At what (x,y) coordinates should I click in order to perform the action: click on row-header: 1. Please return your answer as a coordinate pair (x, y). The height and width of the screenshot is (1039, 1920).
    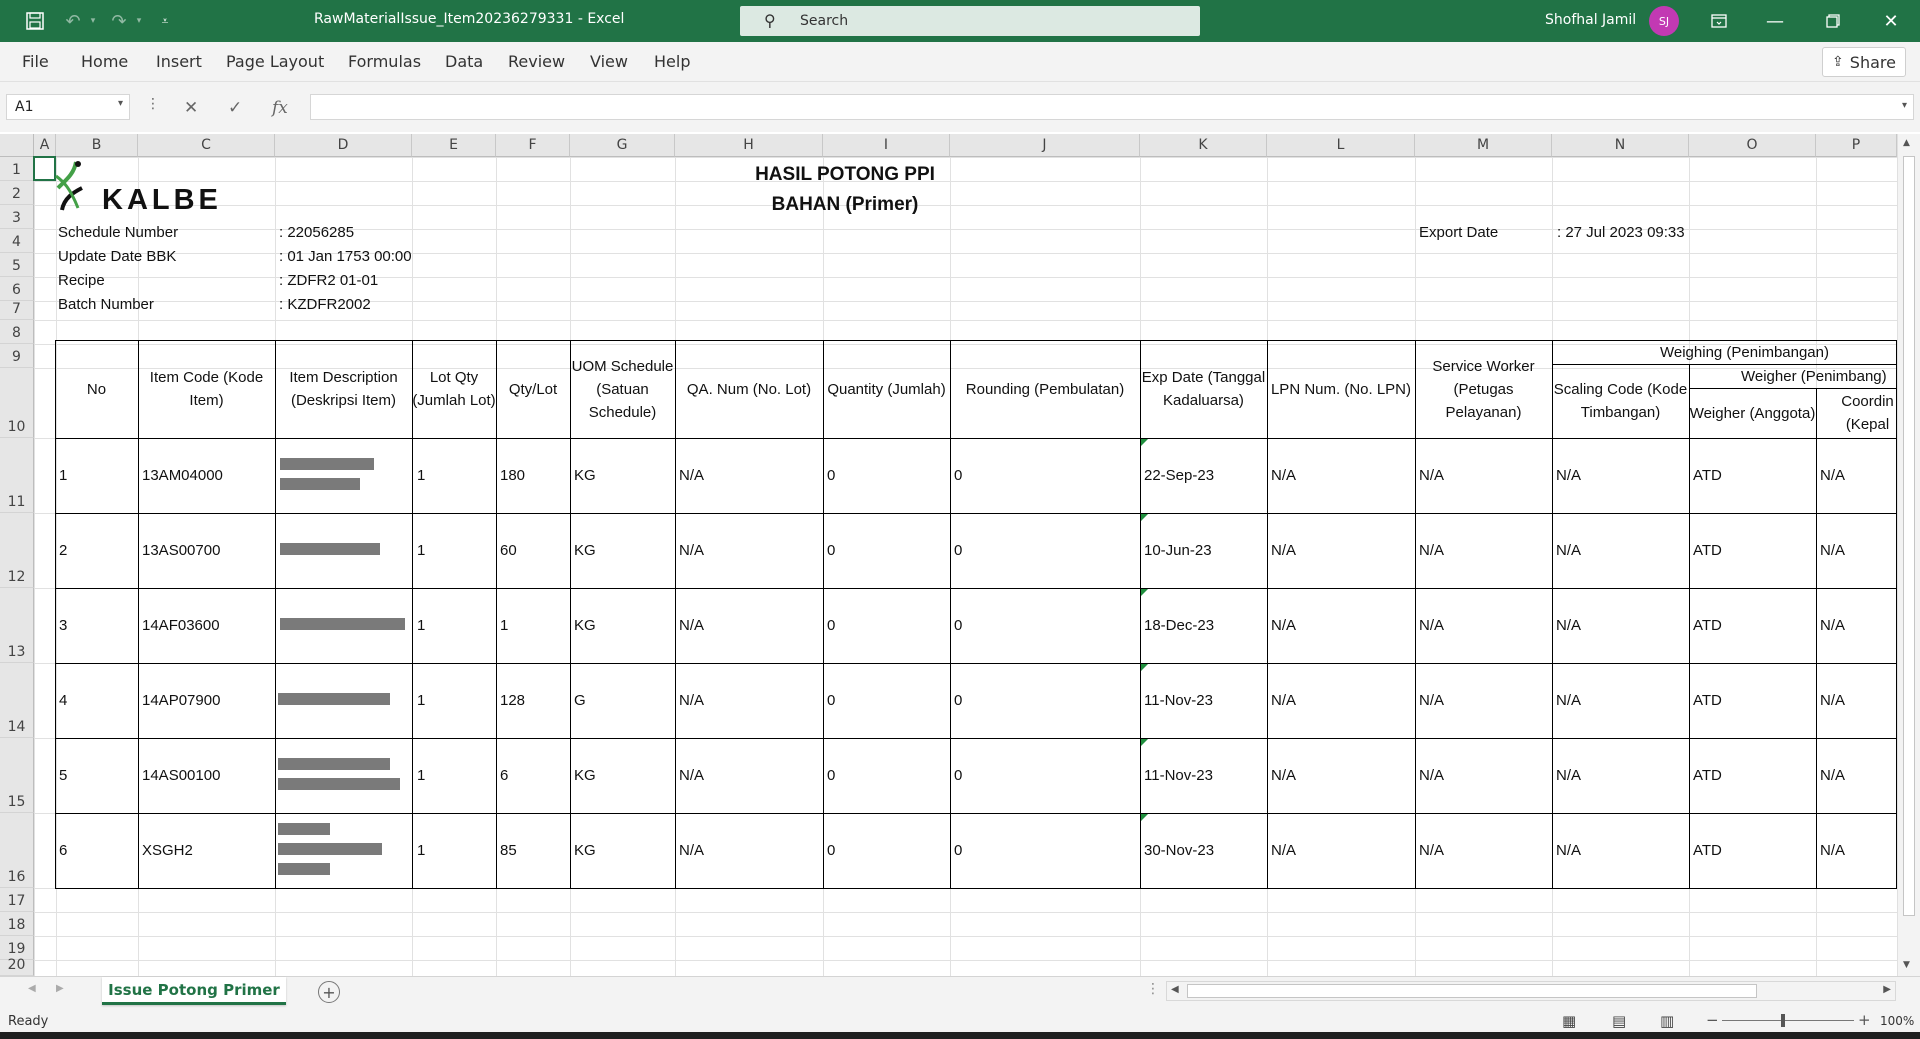
    Looking at the image, I should click on (17, 169).